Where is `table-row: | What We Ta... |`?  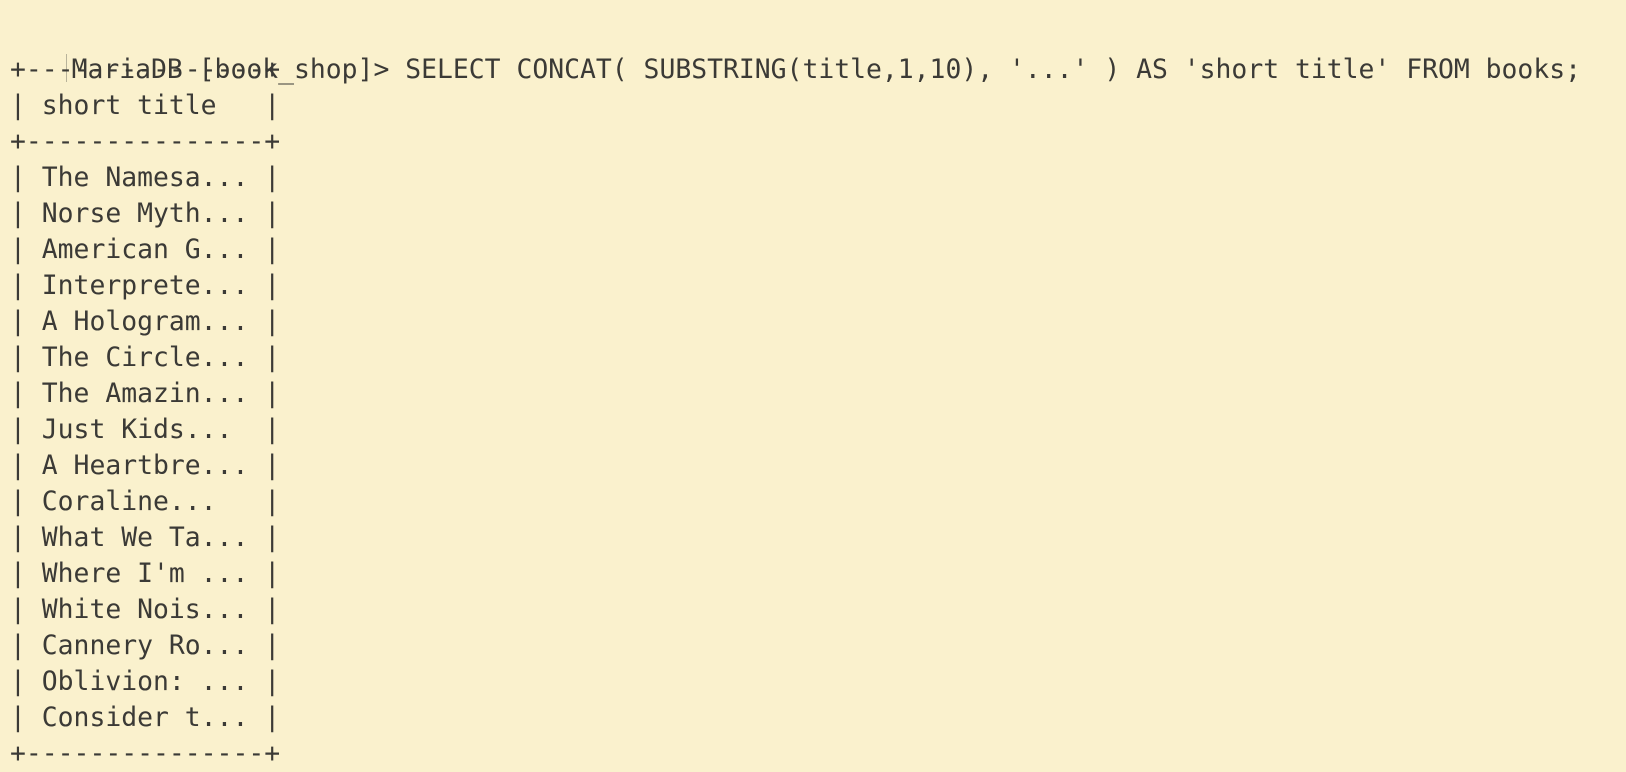 table-row: | What We Ta... | is located at coordinates (145, 537).